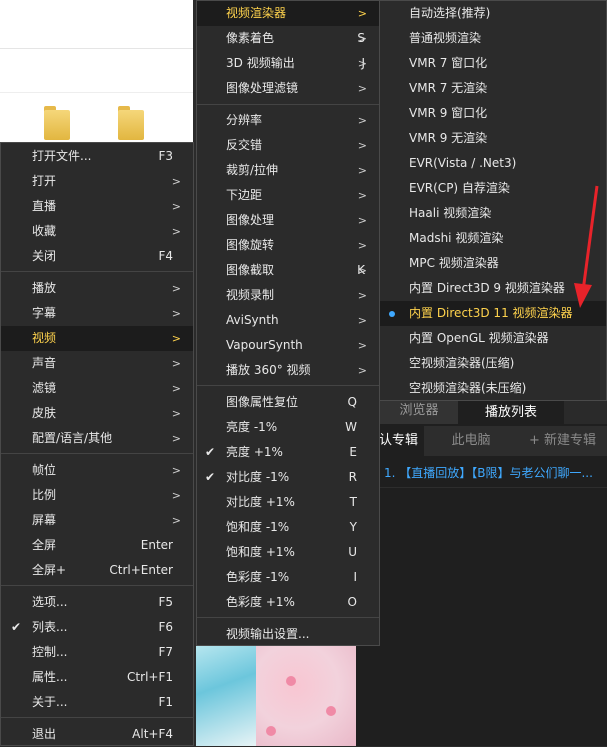 This screenshot has width=607, height=747. Describe the element at coordinates (97, 338) in the screenshot. I see `menu-item-video: 视频 >` at that location.